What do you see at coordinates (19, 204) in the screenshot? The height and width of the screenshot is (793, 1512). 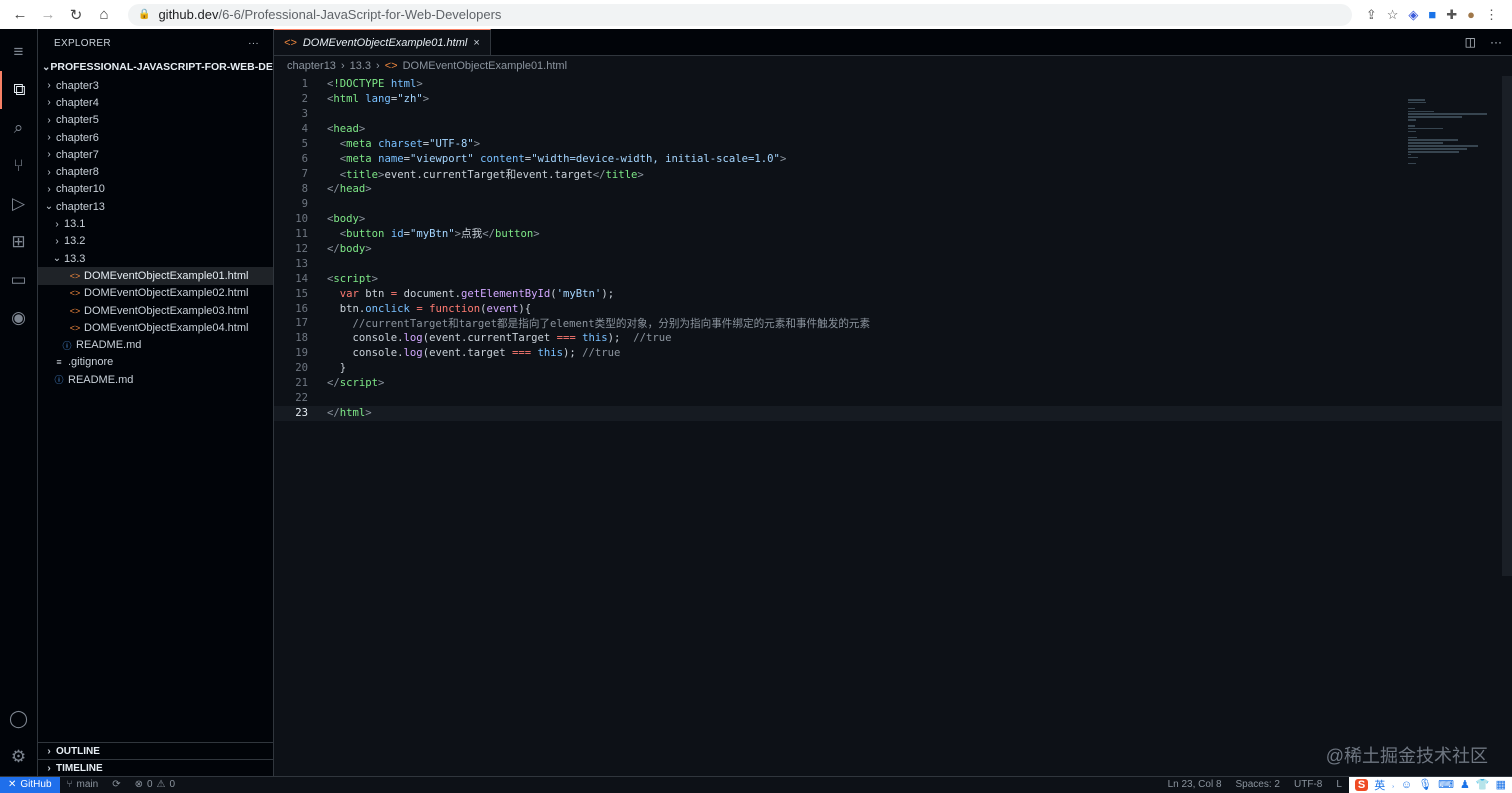 I see `run-debug-icon: ▷` at bounding box center [19, 204].